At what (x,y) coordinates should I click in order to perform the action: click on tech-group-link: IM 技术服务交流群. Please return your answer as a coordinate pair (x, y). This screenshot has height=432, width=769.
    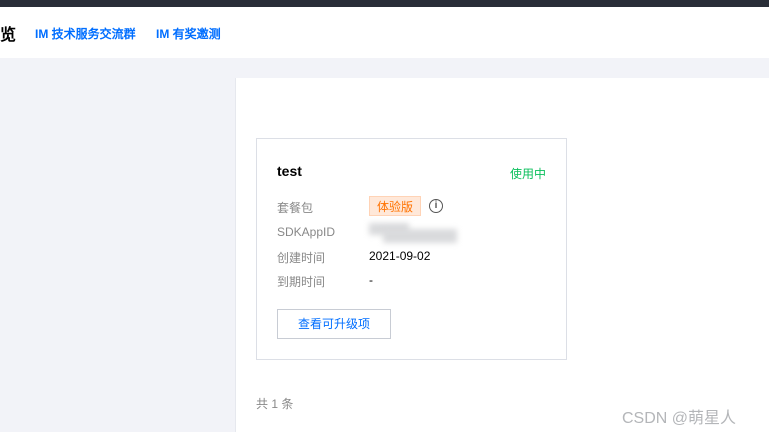
    Looking at the image, I should click on (85, 33).